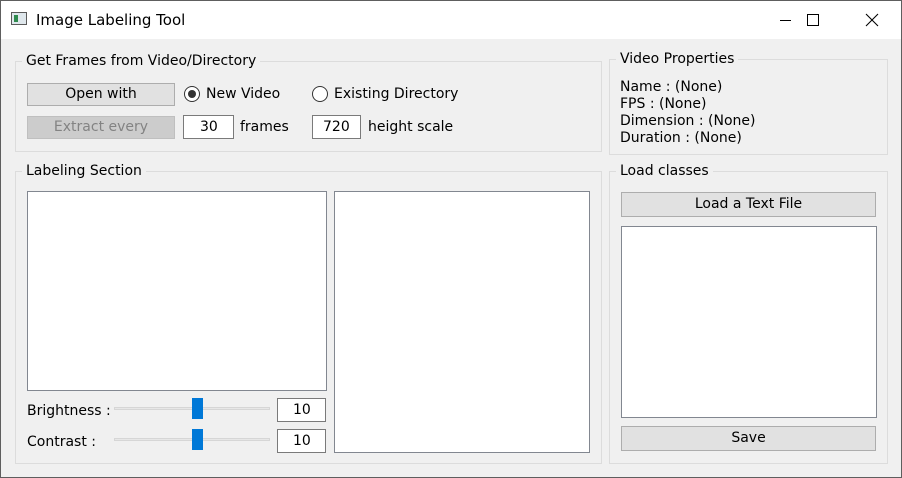 The width and height of the screenshot is (902, 478). Describe the element at coordinates (681, 138) in the screenshot. I see `video-duration: Duration : (None)` at that location.